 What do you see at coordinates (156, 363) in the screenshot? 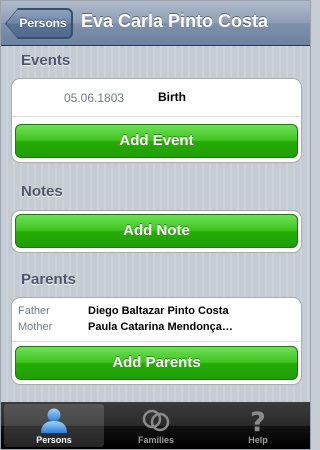
I see `add-parents-button: Add Parents` at bounding box center [156, 363].